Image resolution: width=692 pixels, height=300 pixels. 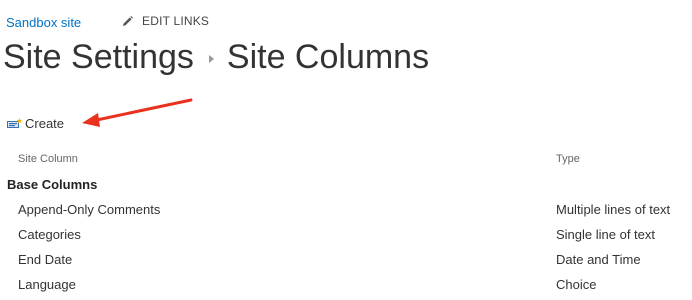 I want to click on table-row: Categories Single line of text, so click(x=346, y=237).